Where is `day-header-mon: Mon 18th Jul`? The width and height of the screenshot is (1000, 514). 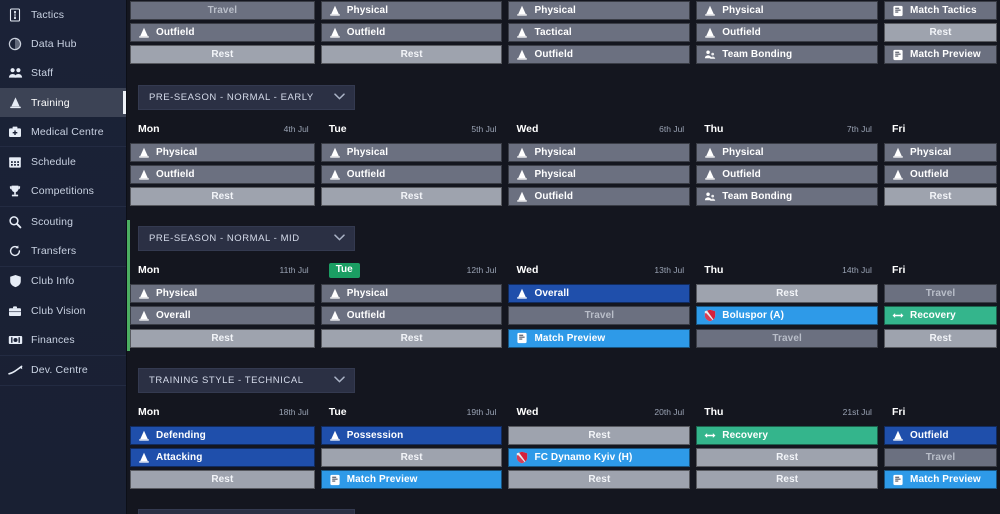 day-header-mon: Mon 18th Jul is located at coordinates (222, 412).